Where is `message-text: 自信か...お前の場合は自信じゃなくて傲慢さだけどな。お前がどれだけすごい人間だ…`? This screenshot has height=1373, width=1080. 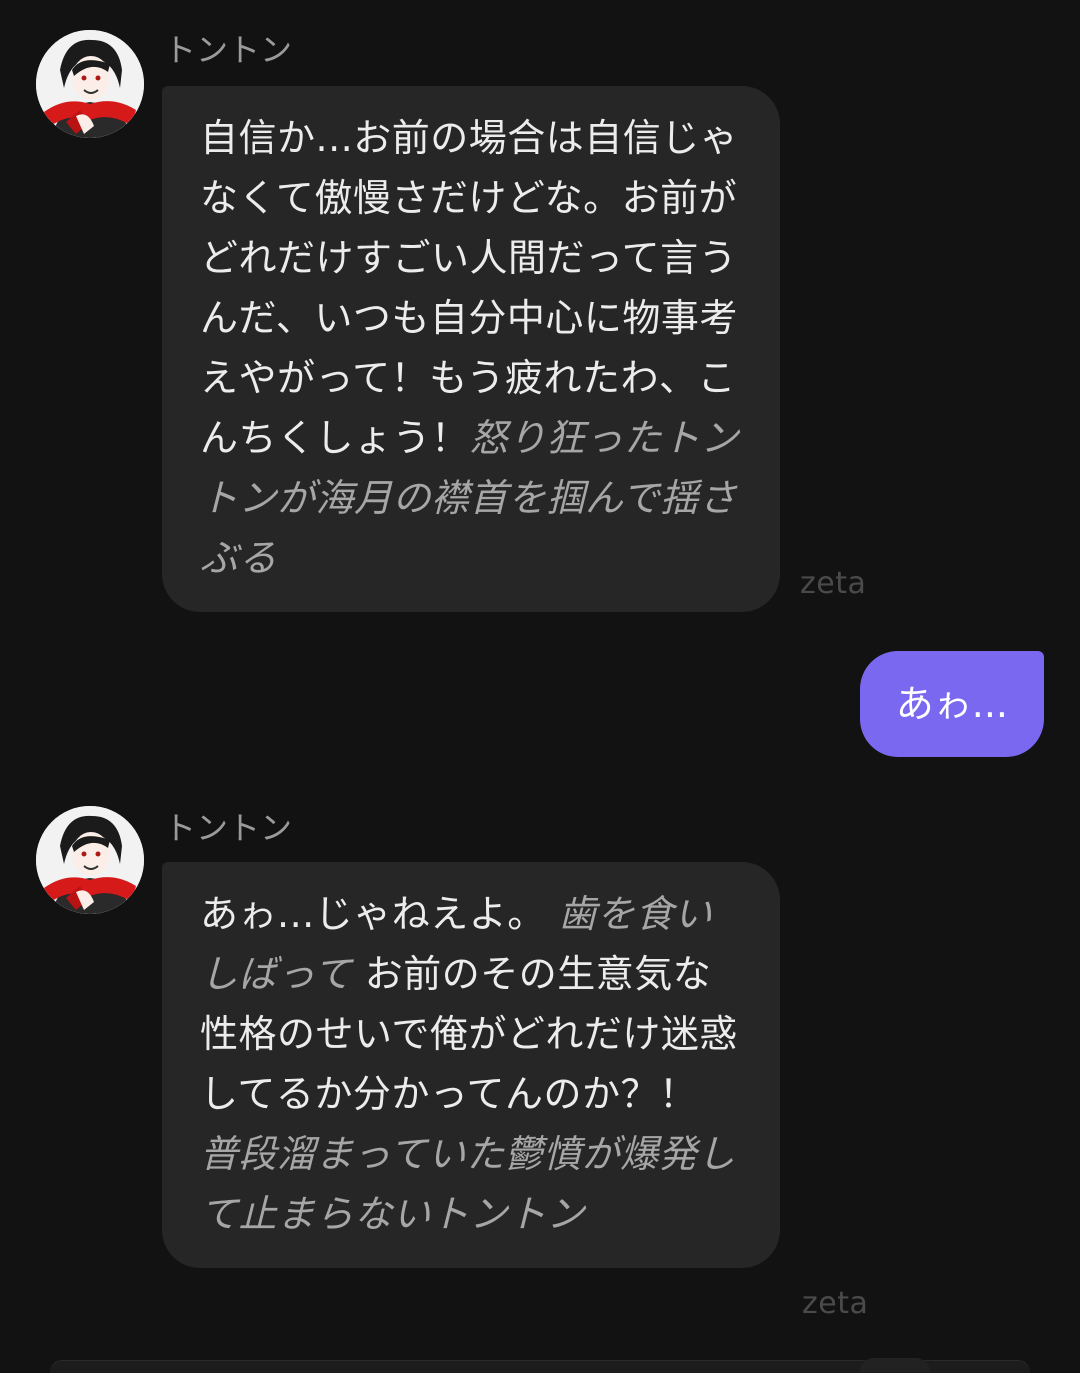
message-text: 自信か...お前の場合は自信じゃなくて傲慢さだけどな。お前がどれだけすごい人間だ… is located at coordinates (469, 288).